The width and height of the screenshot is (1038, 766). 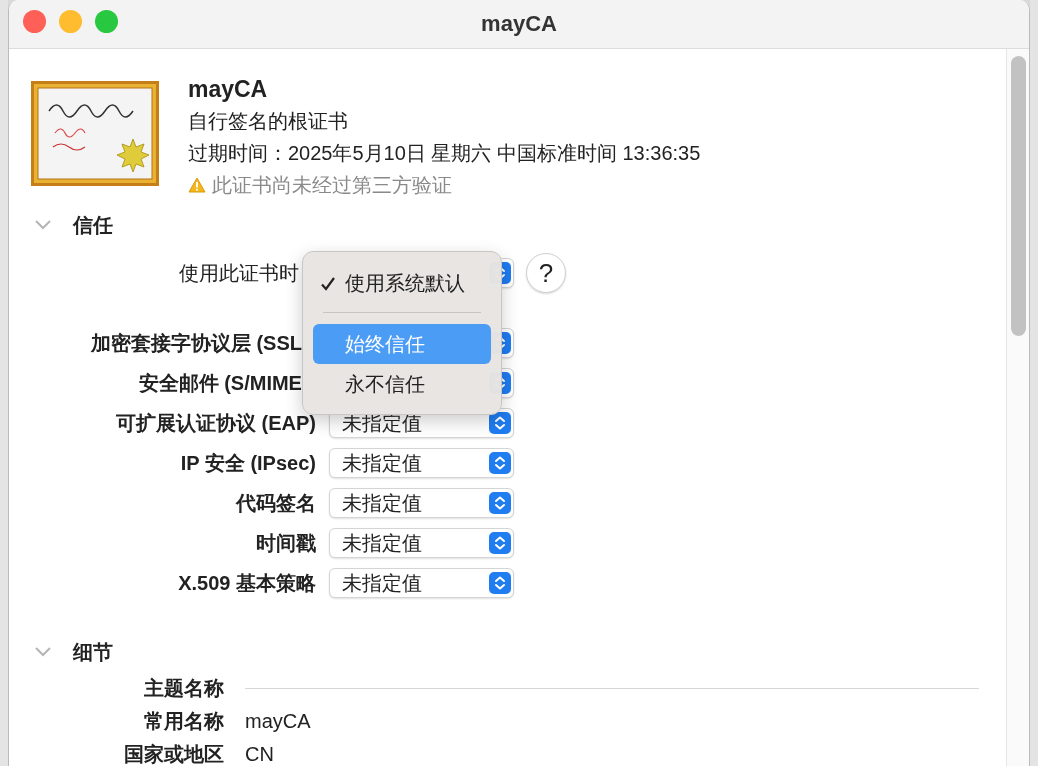 What do you see at coordinates (196, 343) in the screenshot?
I see `field-label: 加密套接字协议层 (SSL` at bounding box center [196, 343].